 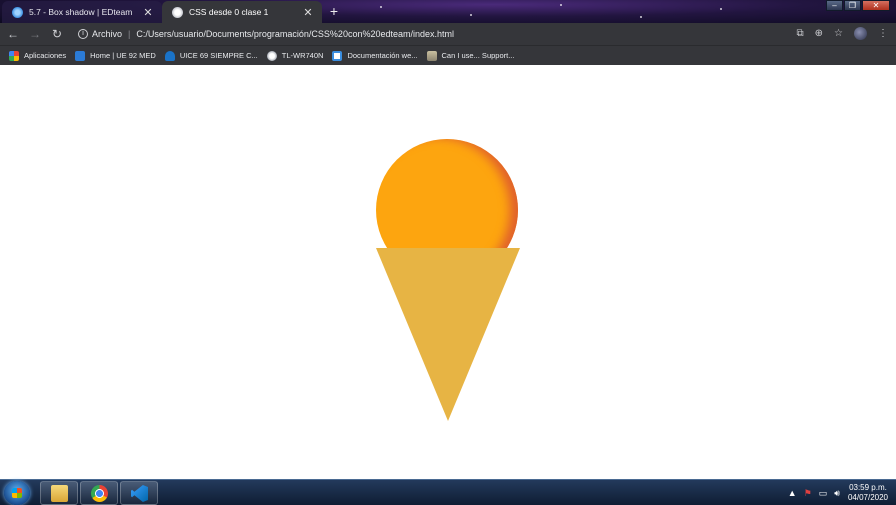 I want to click on bookmark-home-ue: Home | UE 92 MED, so click(x=115, y=55).